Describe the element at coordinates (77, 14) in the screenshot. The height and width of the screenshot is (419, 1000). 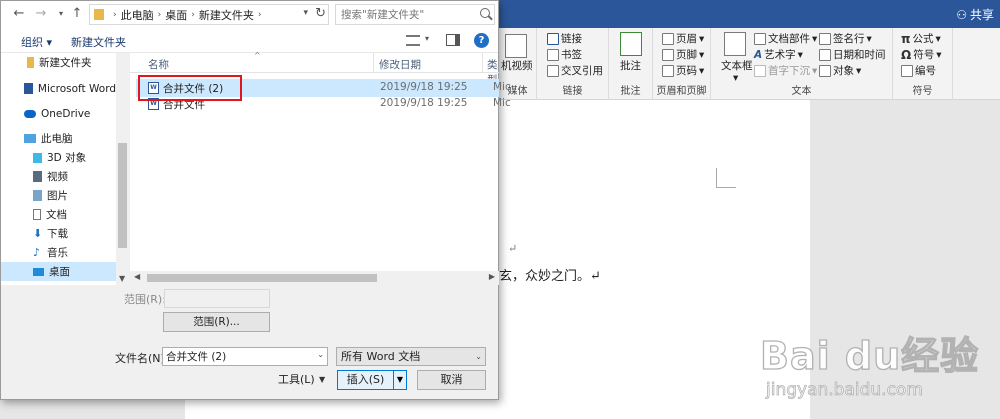
I see `up-arrow-icon: ↑` at that location.